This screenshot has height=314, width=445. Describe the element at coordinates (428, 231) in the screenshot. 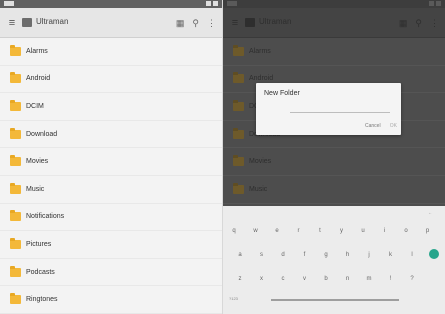

I see `key-p: p` at that location.